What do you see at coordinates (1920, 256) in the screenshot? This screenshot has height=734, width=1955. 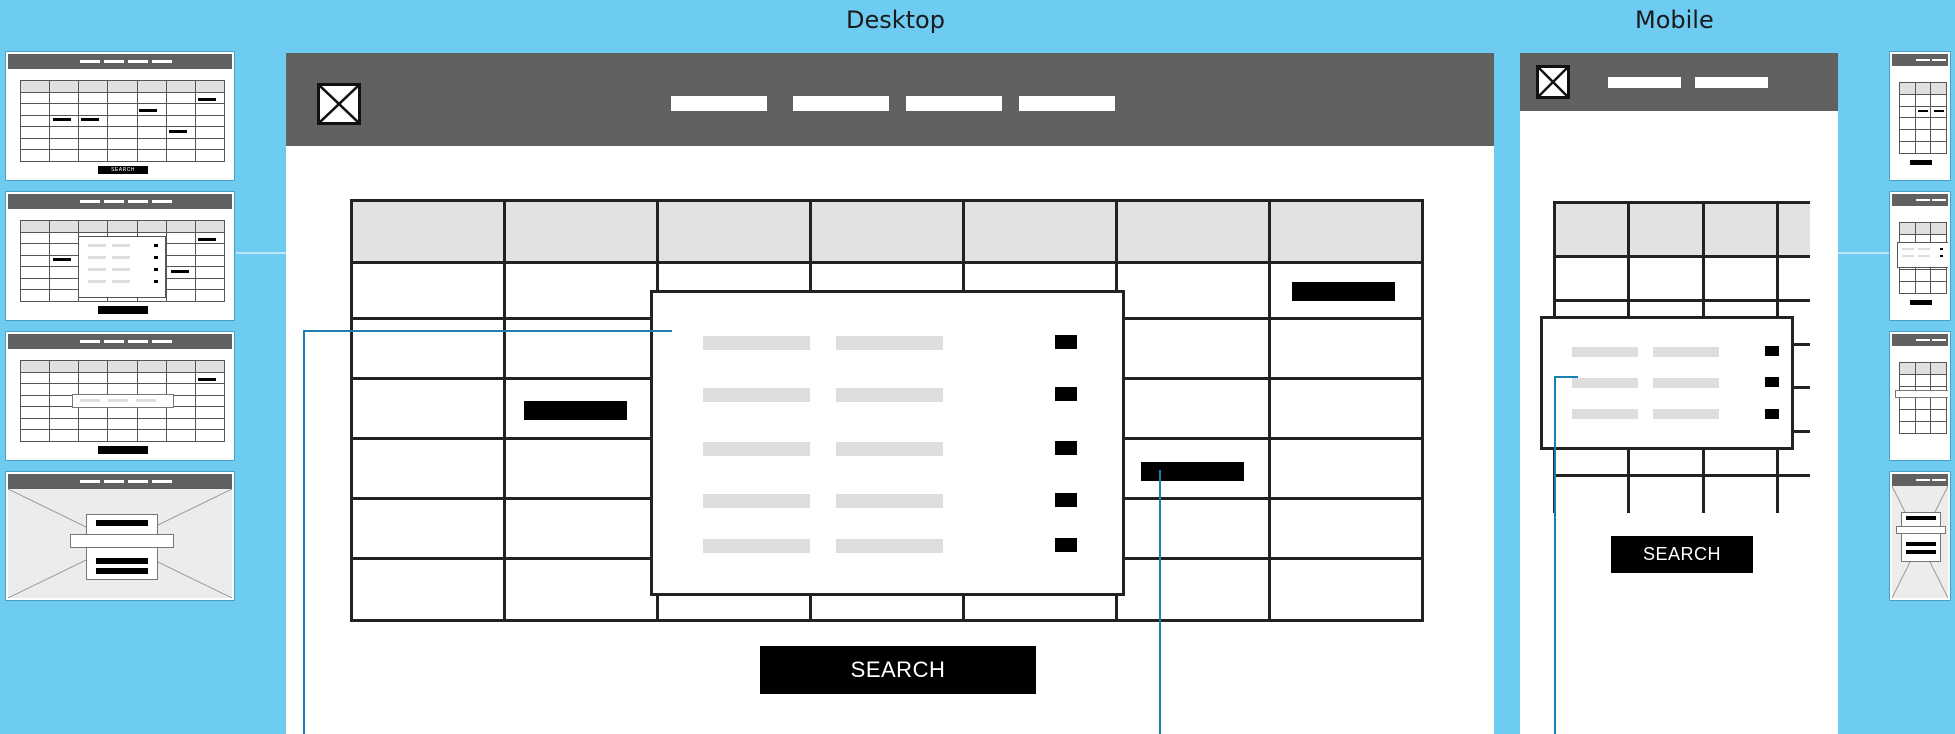 I see `thumbnail-mobile-popup-view` at bounding box center [1920, 256].